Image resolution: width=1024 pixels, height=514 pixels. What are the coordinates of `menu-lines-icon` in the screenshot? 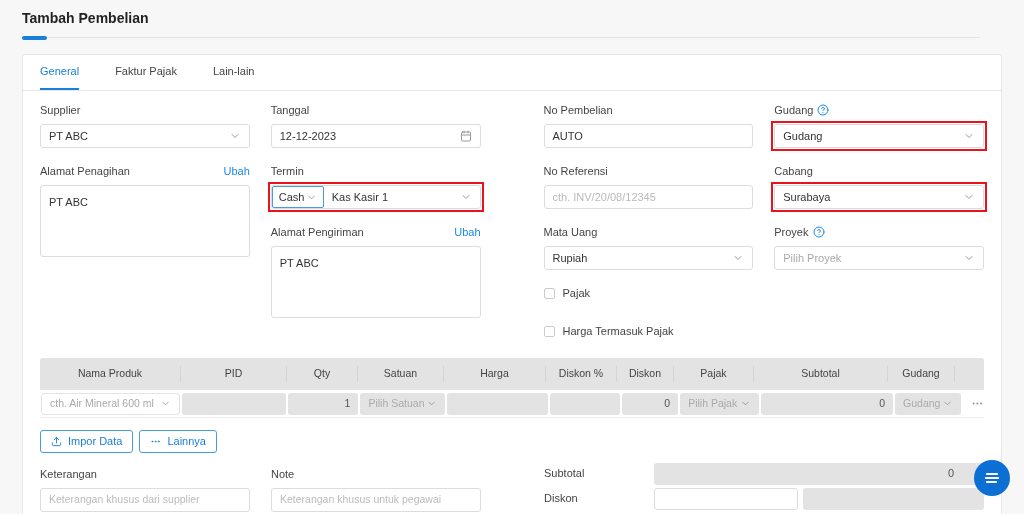 It's located at (992, 478).